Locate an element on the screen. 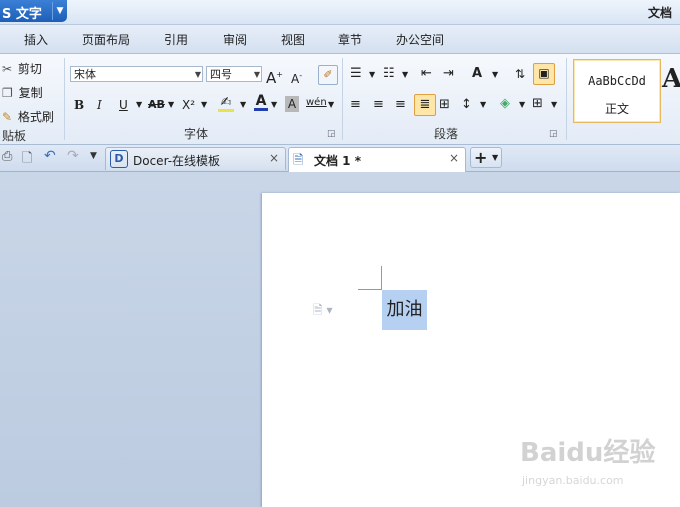 The image size is (680, 507). tab-view: 视图 is located at coordinates (293, 39).